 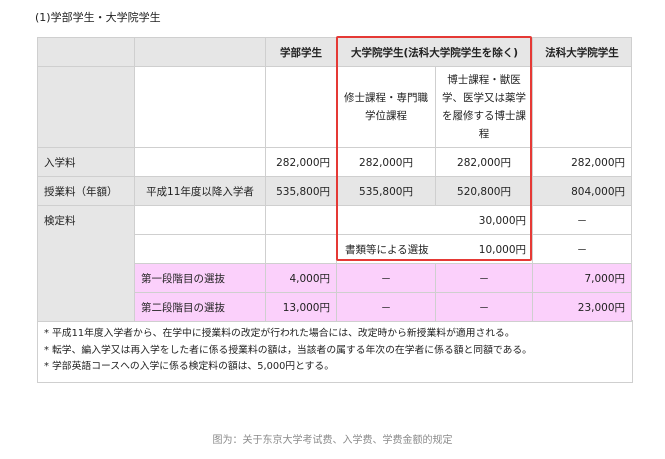 What do you see at coordinates (434, 52) in the screenshot?
I see `header-grad: 大学院学生(法科大学院学生を除く)` at bounding box center [434, 52].